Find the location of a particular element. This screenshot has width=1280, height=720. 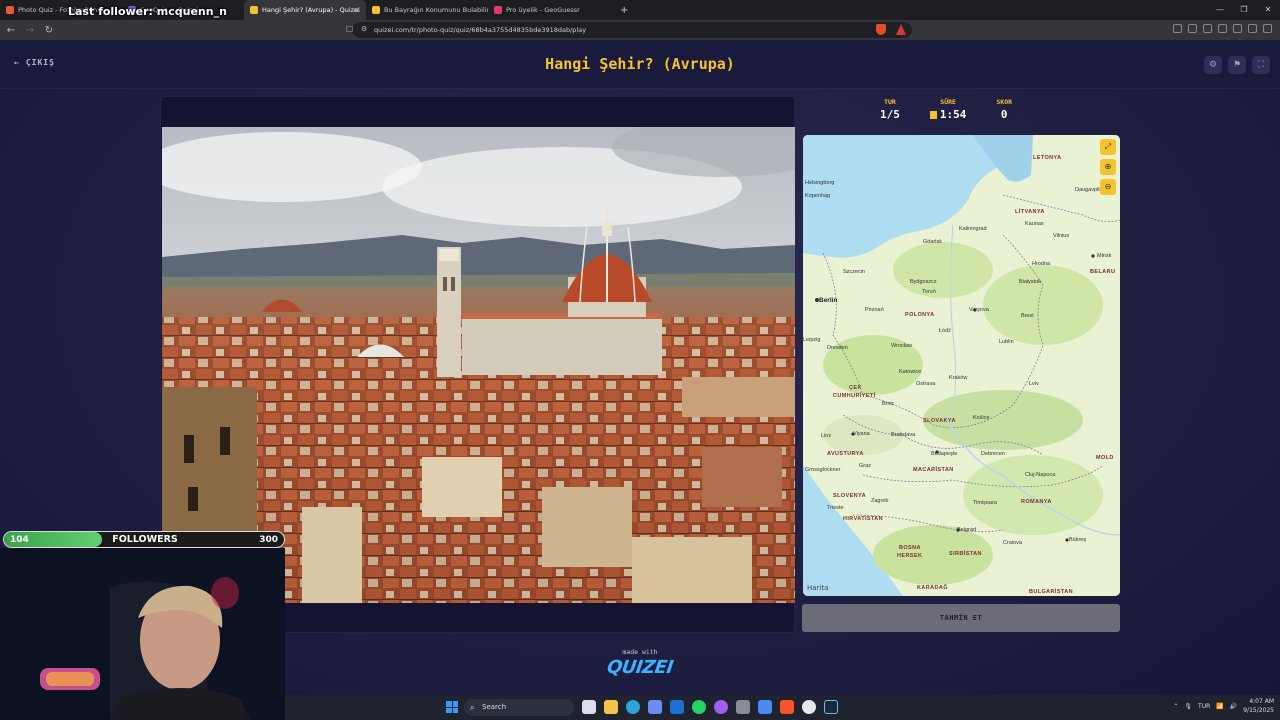

vpn-icon is located at coordinates (1252, 28).